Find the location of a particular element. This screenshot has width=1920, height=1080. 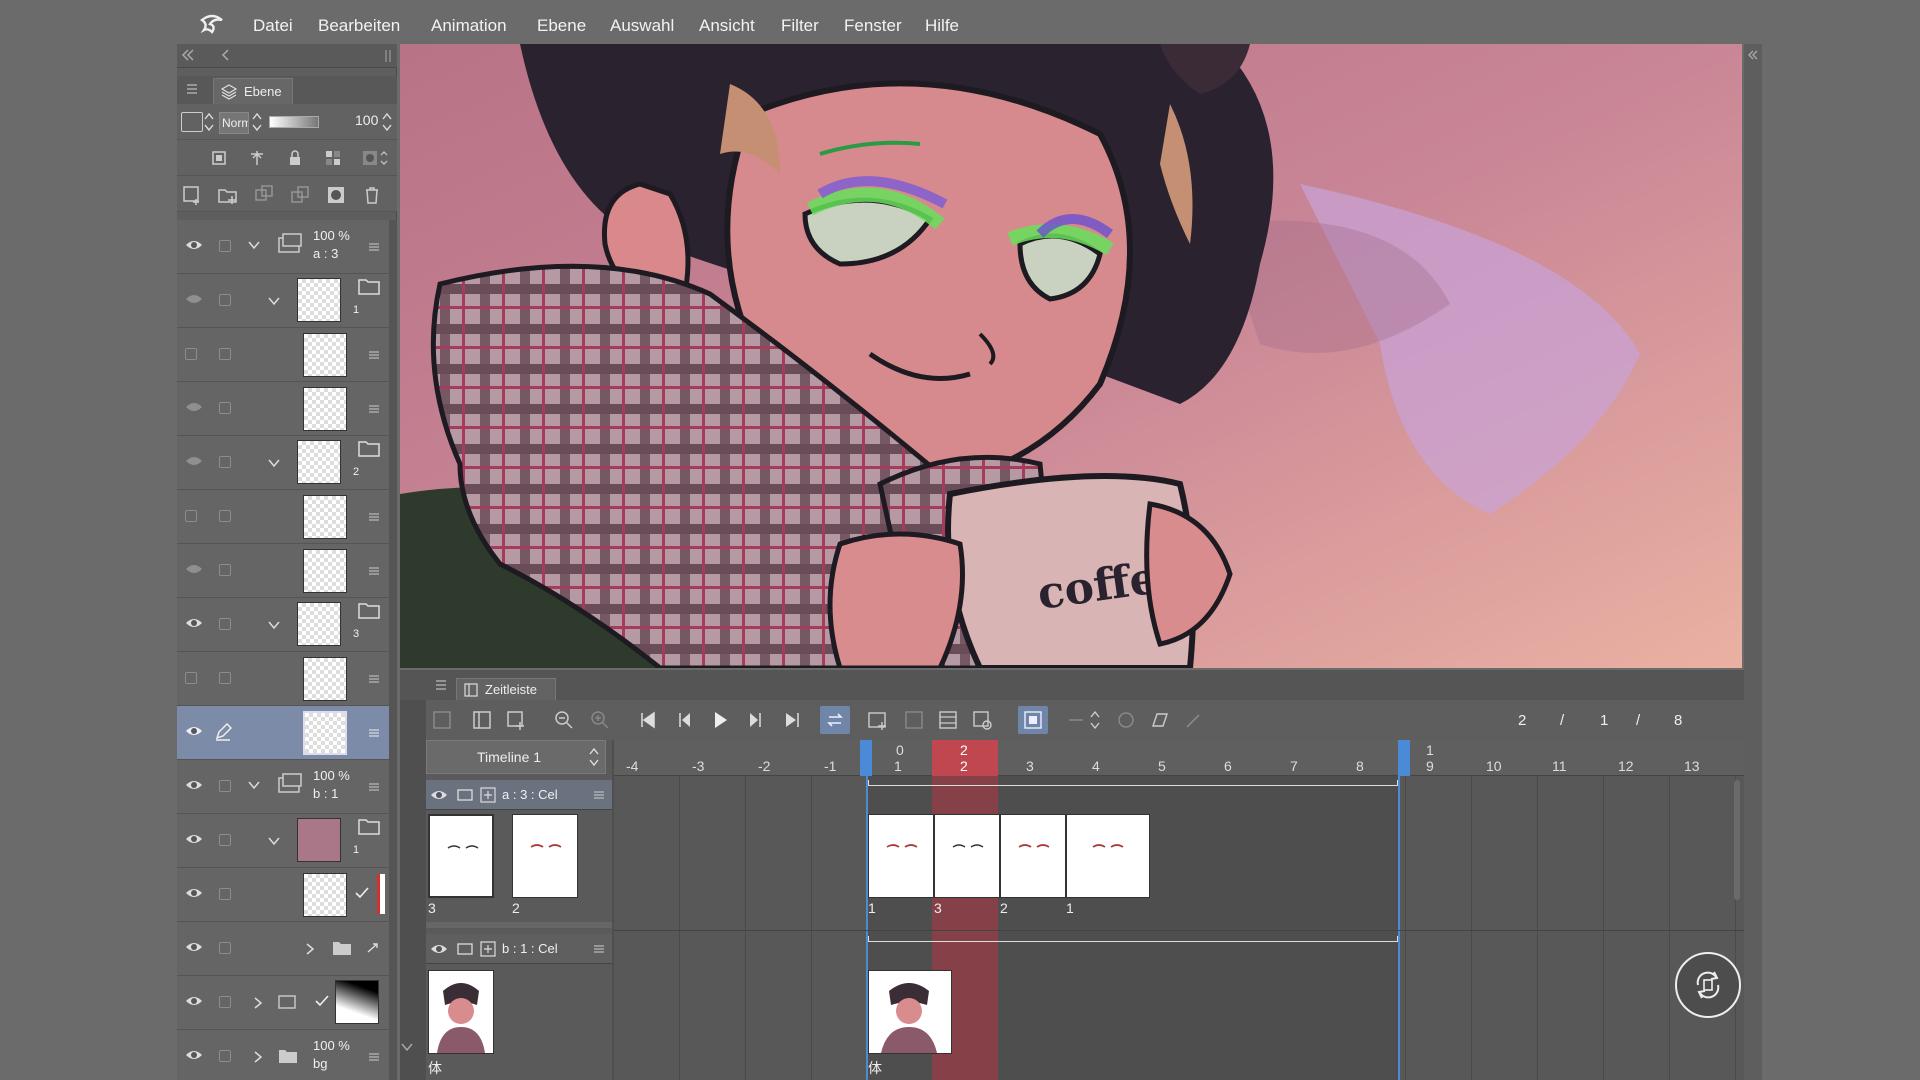

layer-row-bg: 100 % bg is located at coordinates (283, 1055).